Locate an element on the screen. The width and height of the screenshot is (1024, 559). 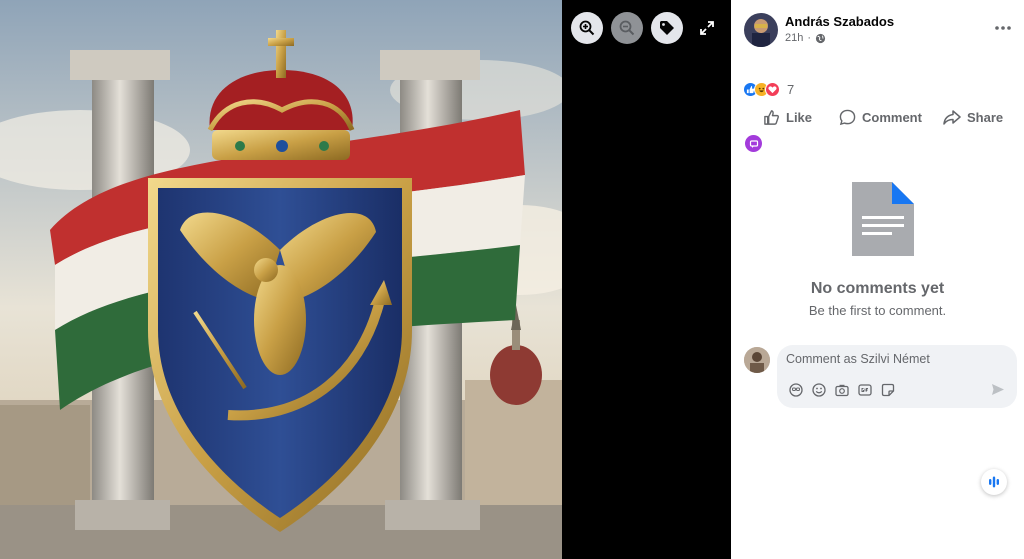
share-button: Share is located at coordinates (973, 117).